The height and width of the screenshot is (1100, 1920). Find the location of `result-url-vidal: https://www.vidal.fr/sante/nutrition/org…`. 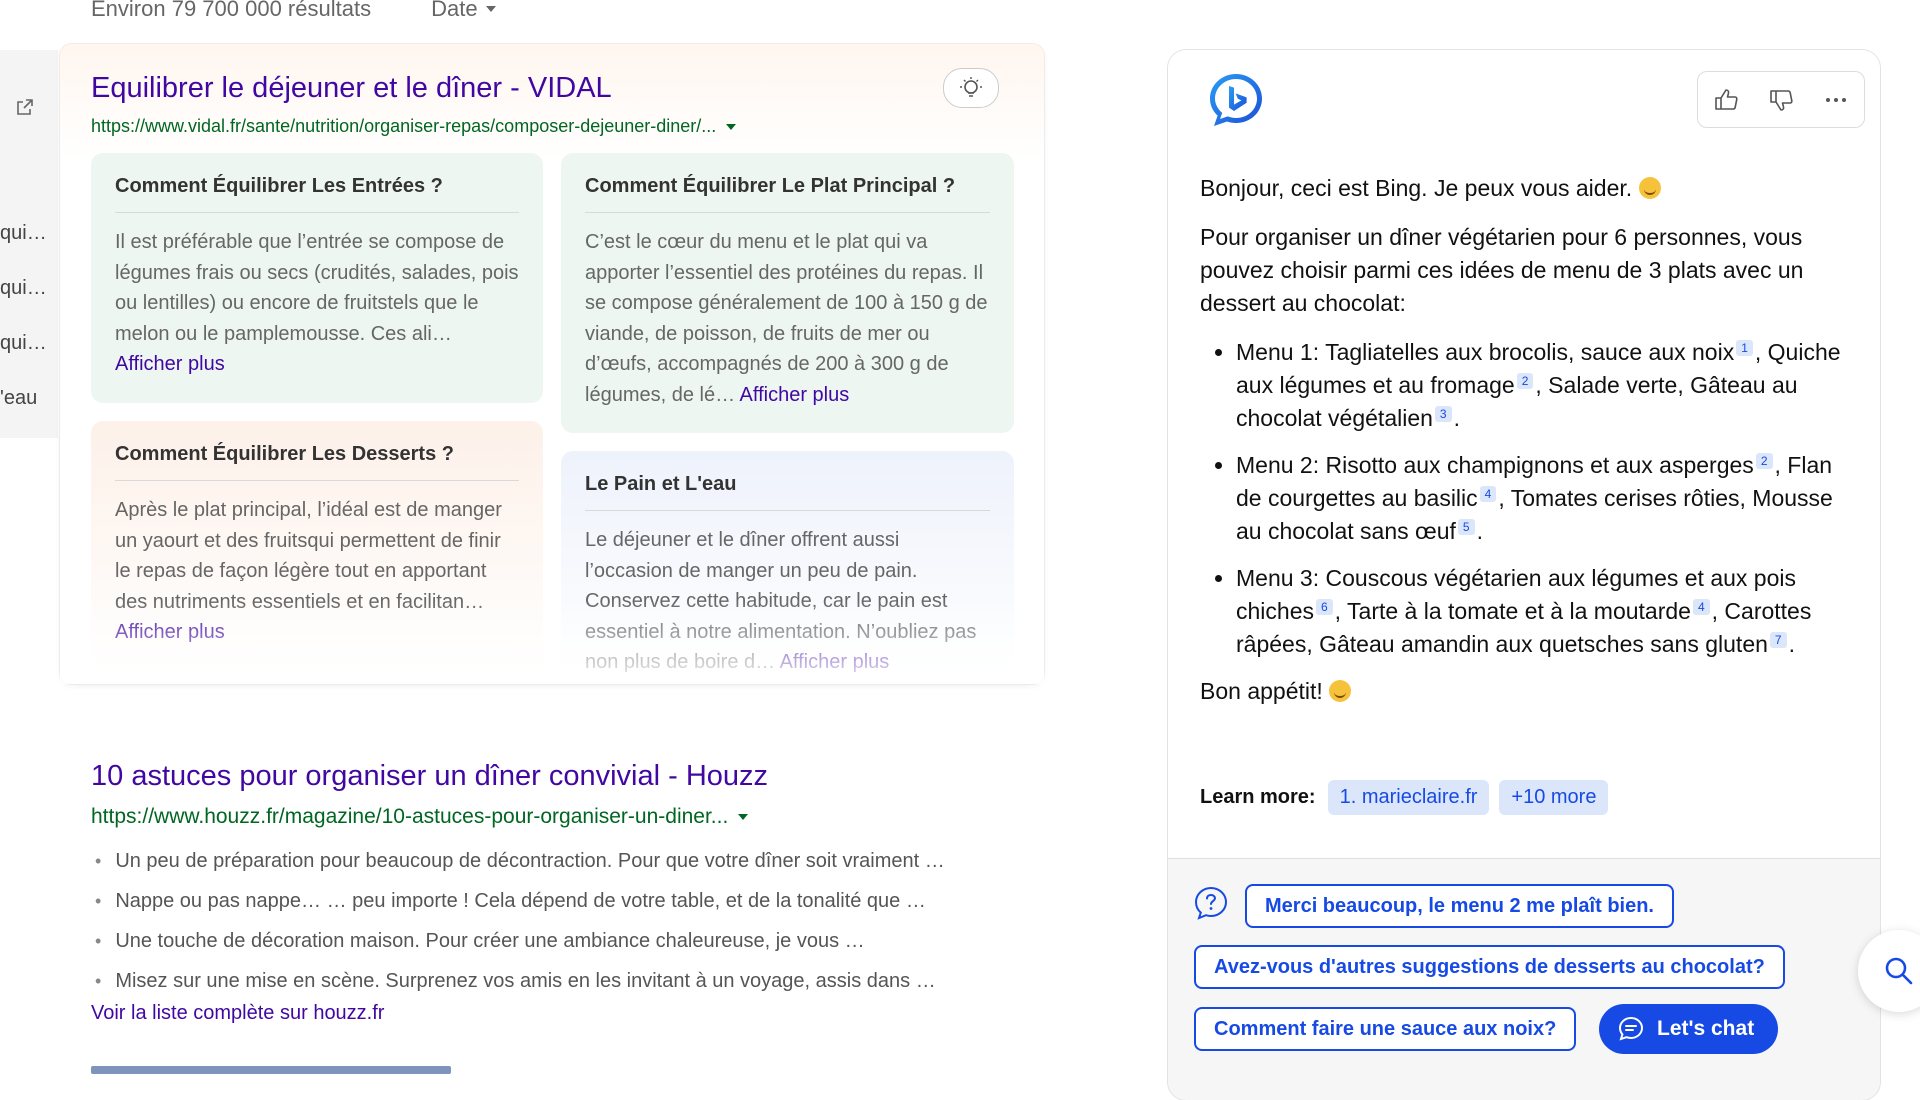

result-url-vidal: https://www.vidal.fr/sante/nutrition/org… is located at coordinates (414, 126).